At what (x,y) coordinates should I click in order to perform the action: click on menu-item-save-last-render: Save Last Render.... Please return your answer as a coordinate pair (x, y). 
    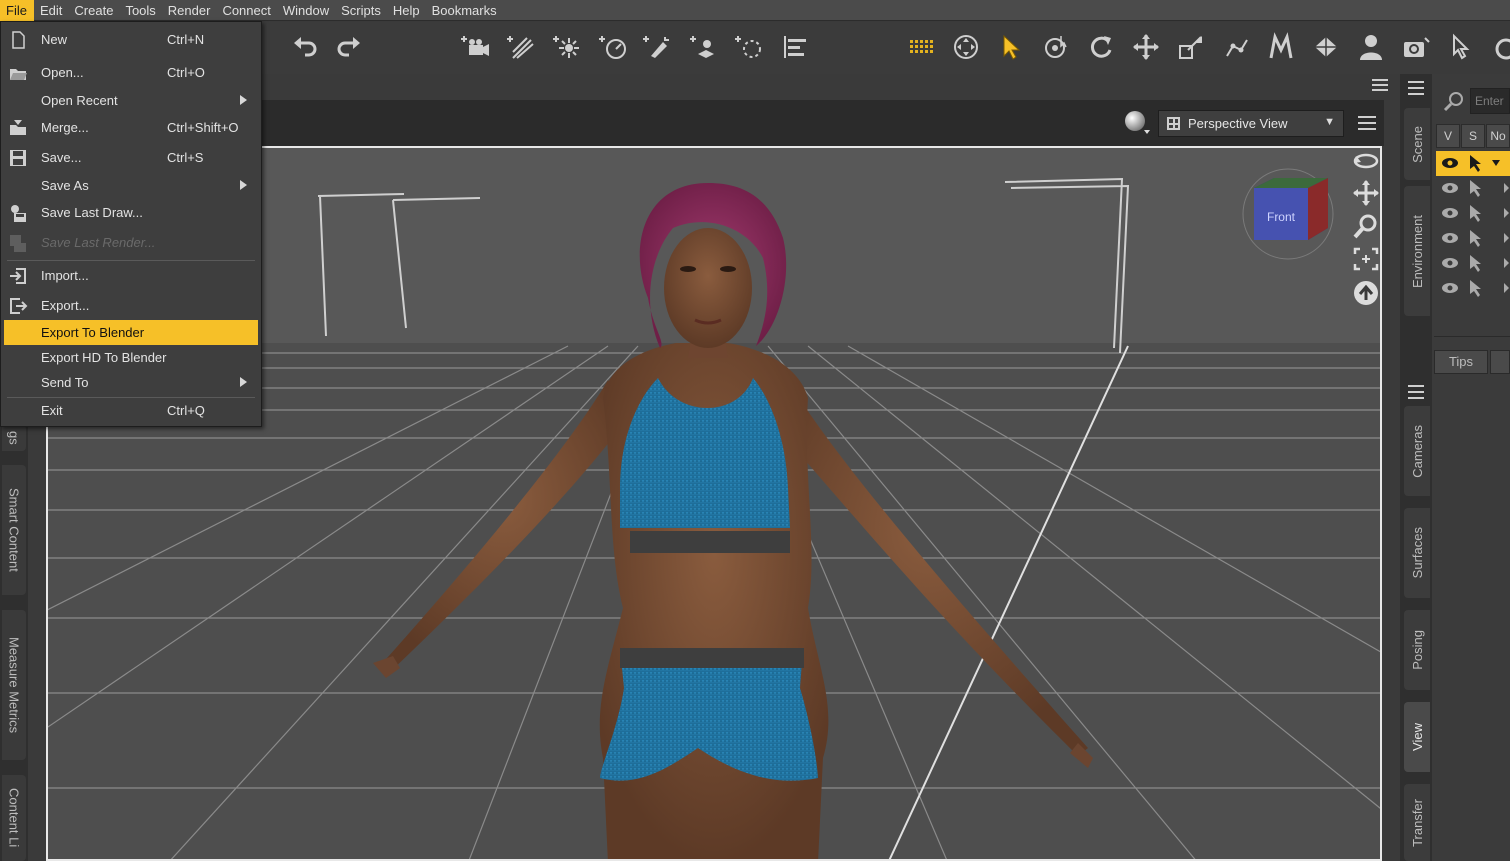
    Looking at the image, I should click on (131, 242).